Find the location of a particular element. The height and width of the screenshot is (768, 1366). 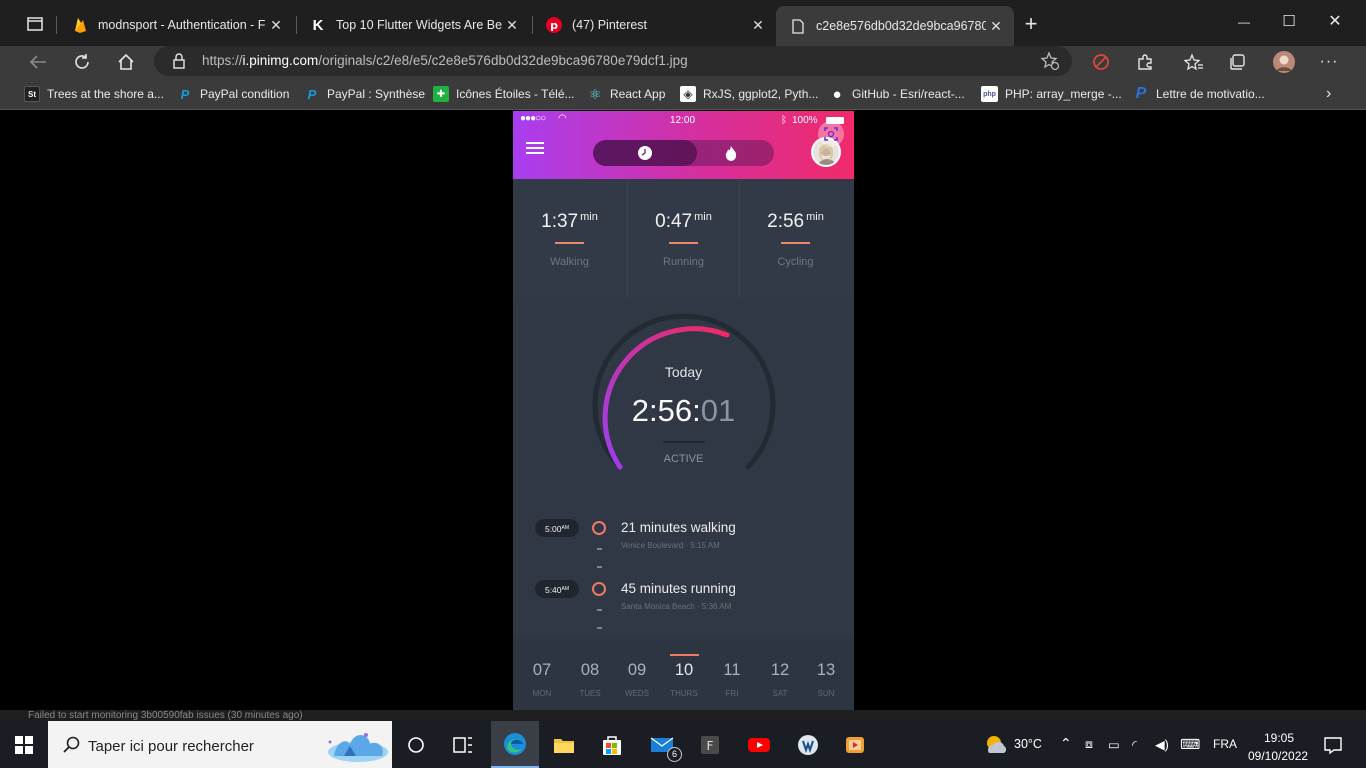

menu-icon is located at coordinates (535, 148).